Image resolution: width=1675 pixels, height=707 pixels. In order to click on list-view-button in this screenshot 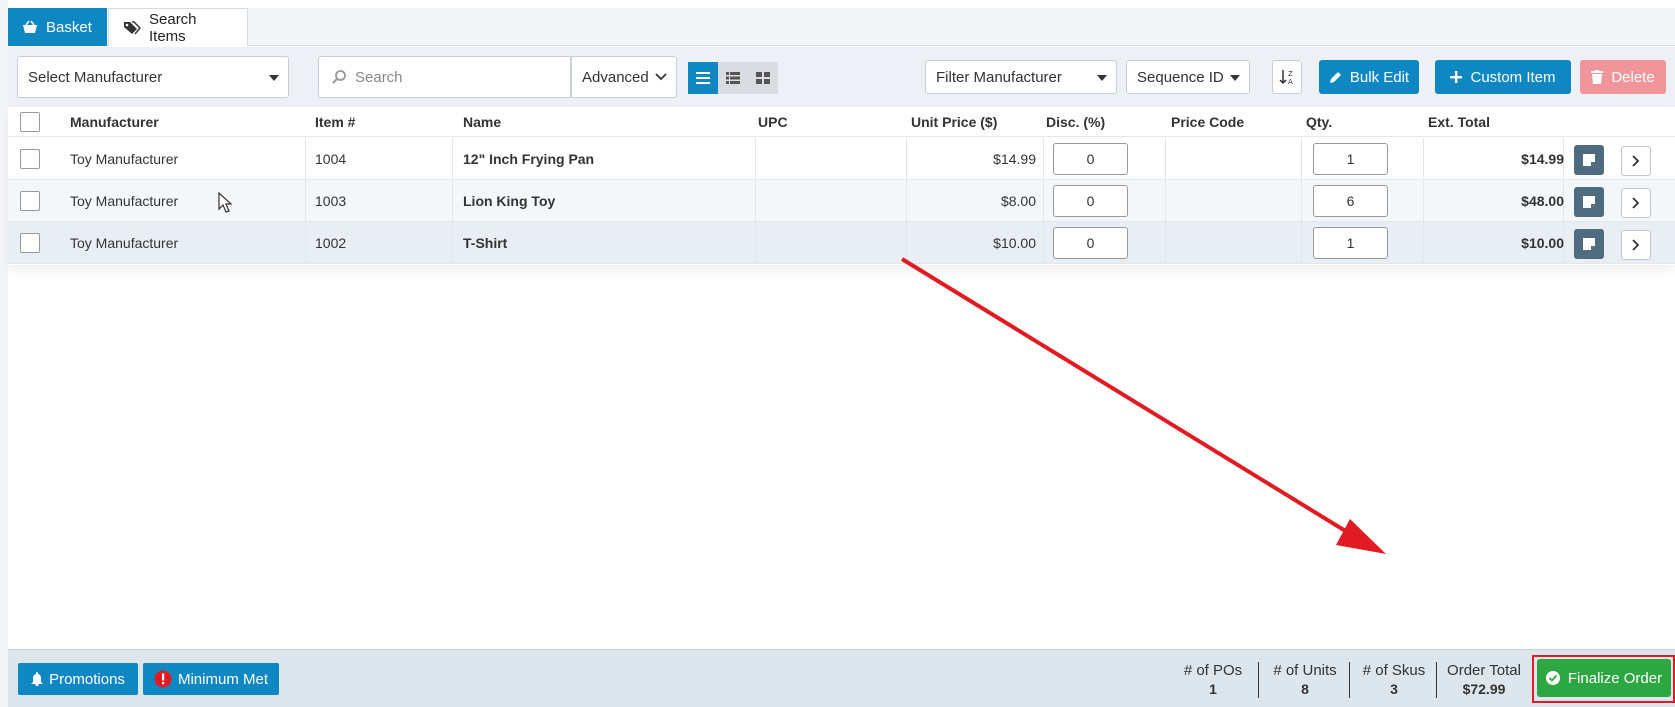, I will do `click(703, 78)`.